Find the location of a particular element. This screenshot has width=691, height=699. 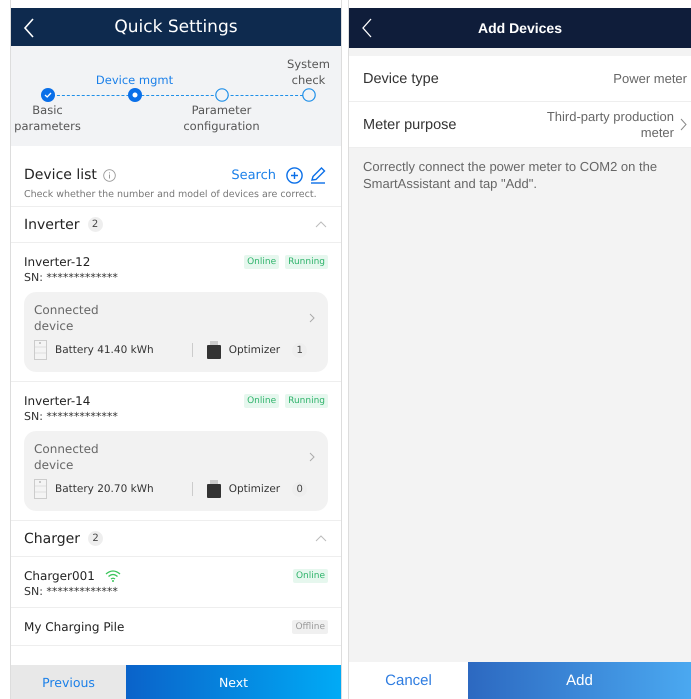

section-title: Device list is located at coordinates (60, 175).